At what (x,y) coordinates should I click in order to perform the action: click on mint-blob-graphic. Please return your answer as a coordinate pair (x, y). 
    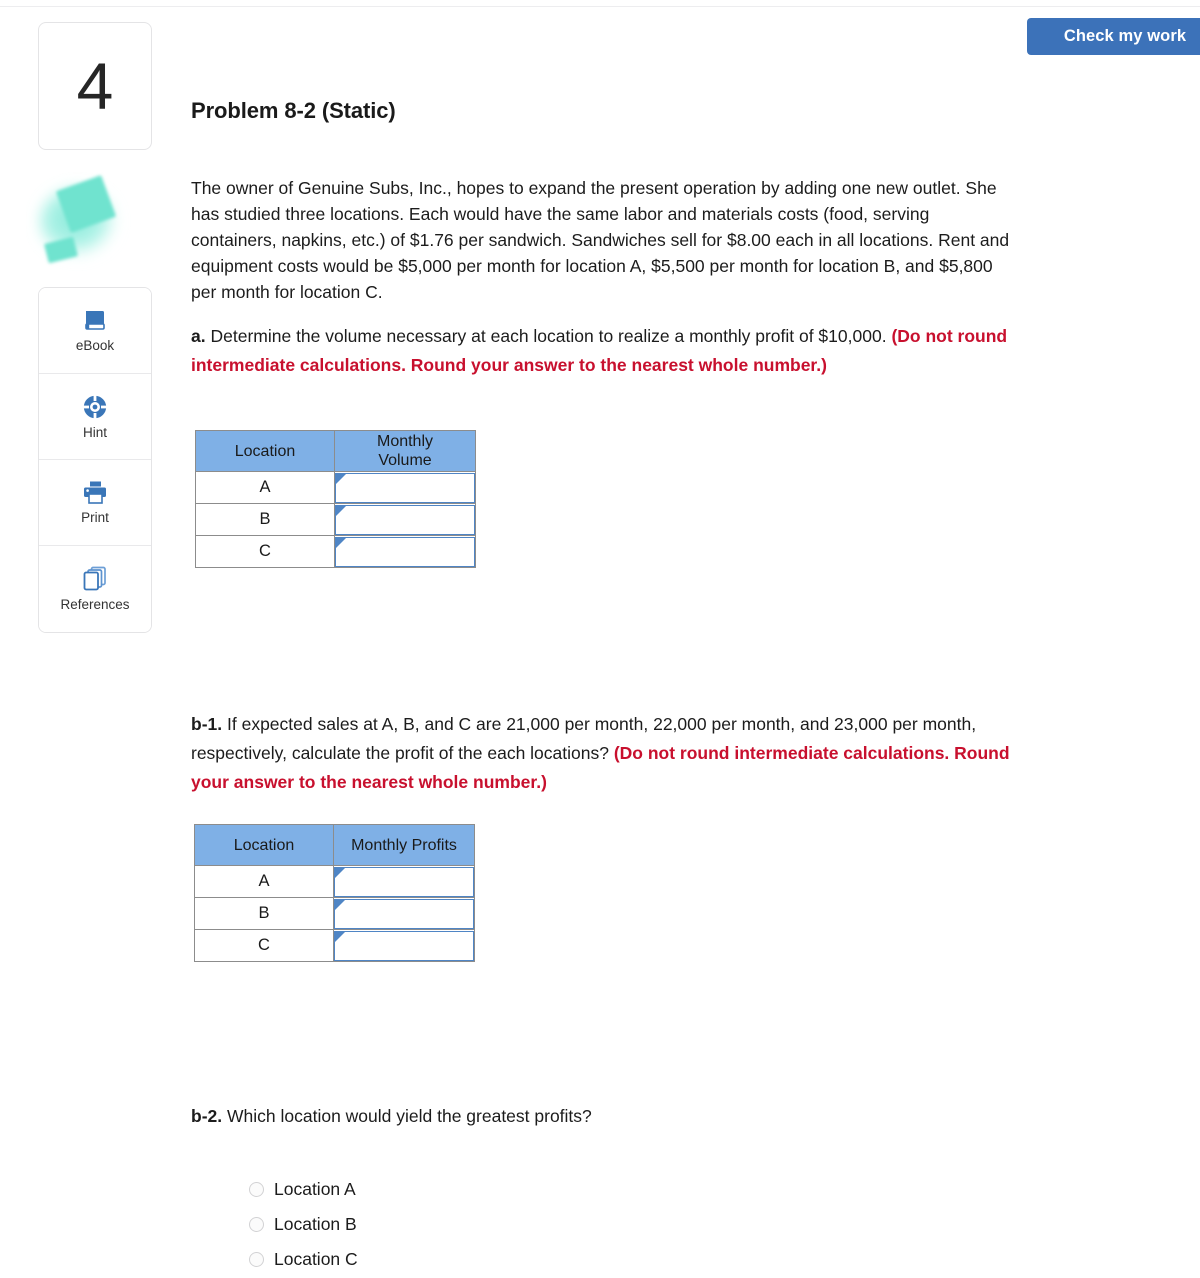
    Looking at the image, I should click on (81, 222).